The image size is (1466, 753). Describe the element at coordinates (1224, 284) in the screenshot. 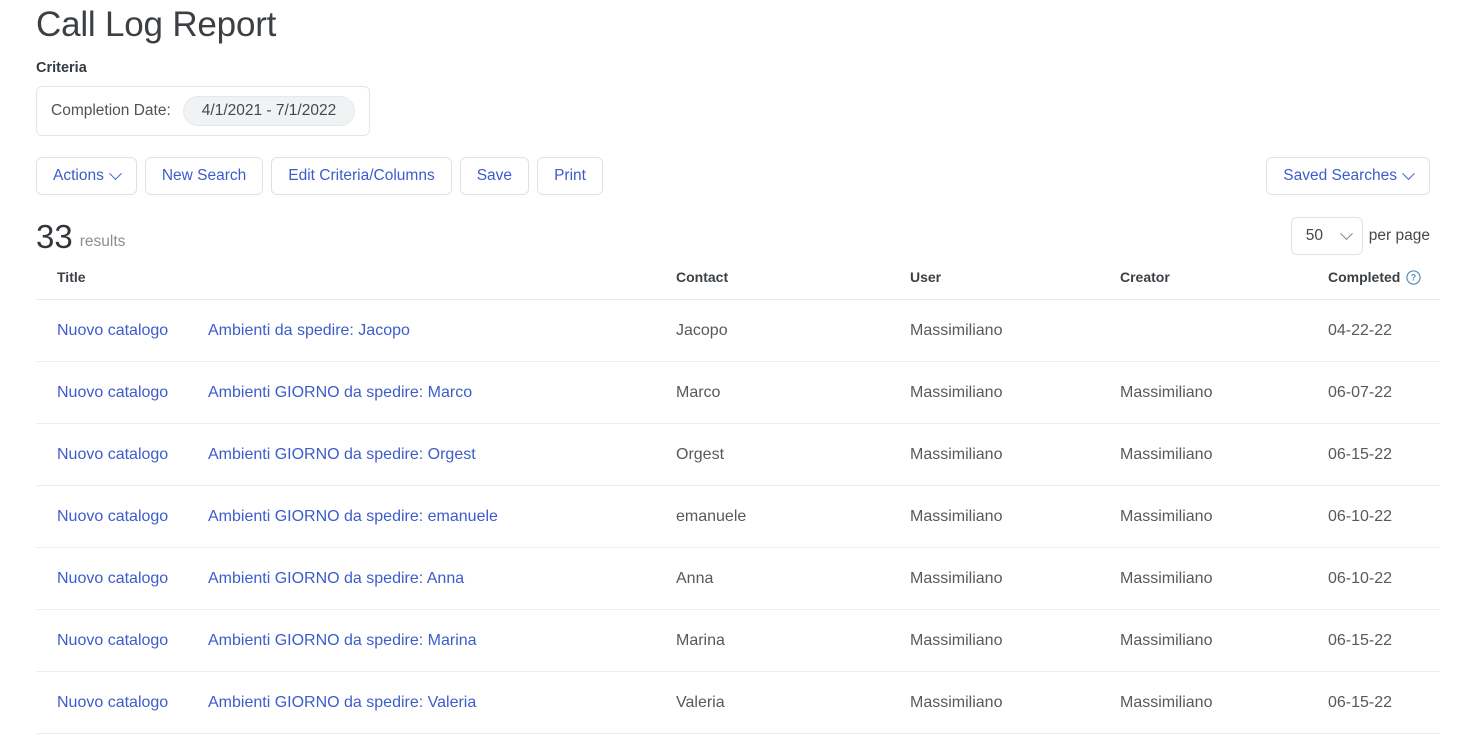

I see `column-header-creator: Creator` at that location.